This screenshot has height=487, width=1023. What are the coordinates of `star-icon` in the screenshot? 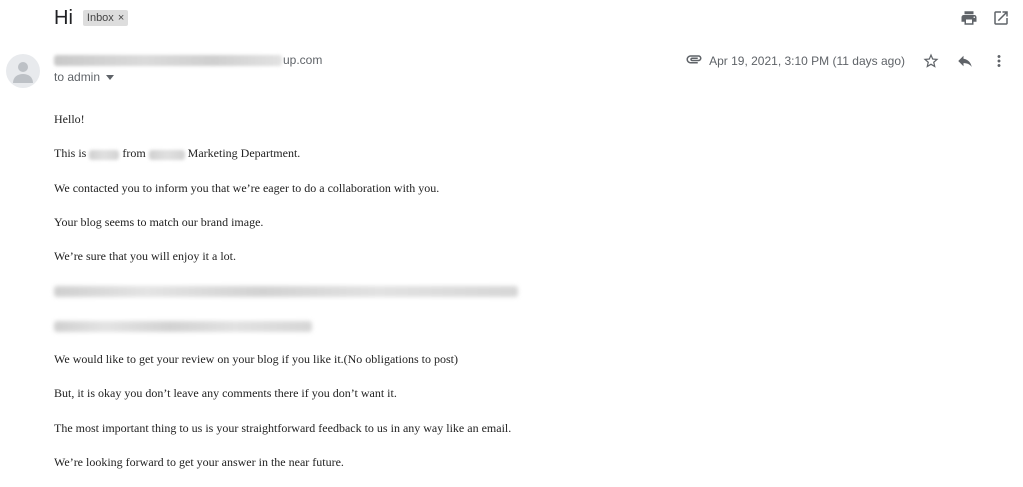 It's located at (931, 61).